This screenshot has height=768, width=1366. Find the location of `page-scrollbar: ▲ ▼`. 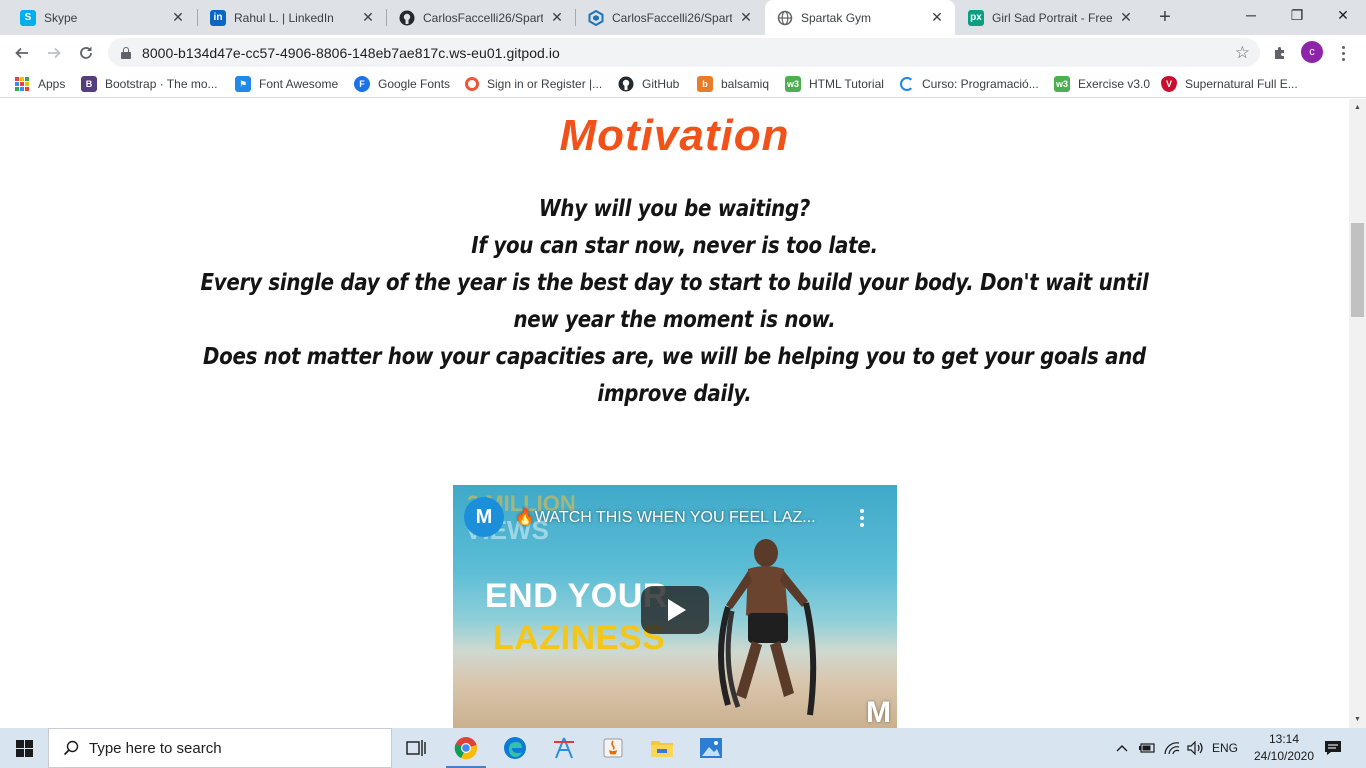

page-scrollbar: ▲ ▼ is located at coordinates (1357, 413).